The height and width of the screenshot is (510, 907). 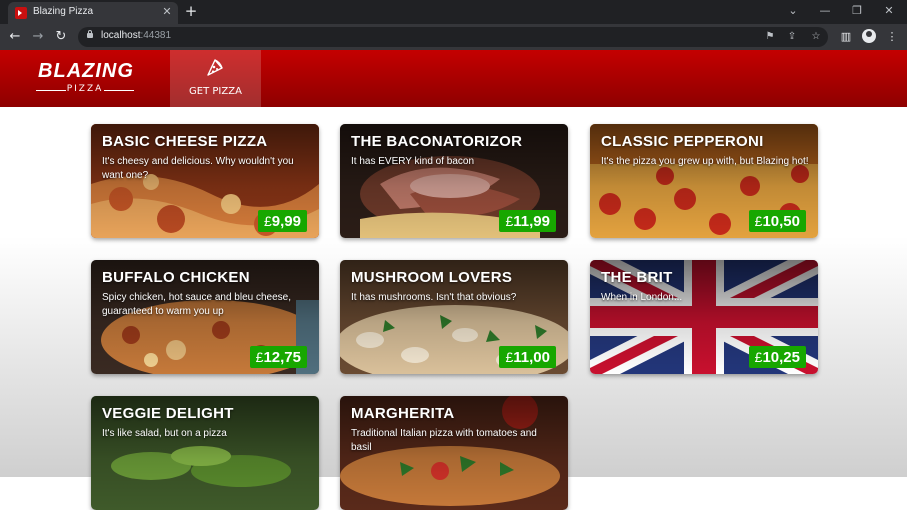 I want to click on bookmark-star-icon: ☆, so click(x=816, y=37).